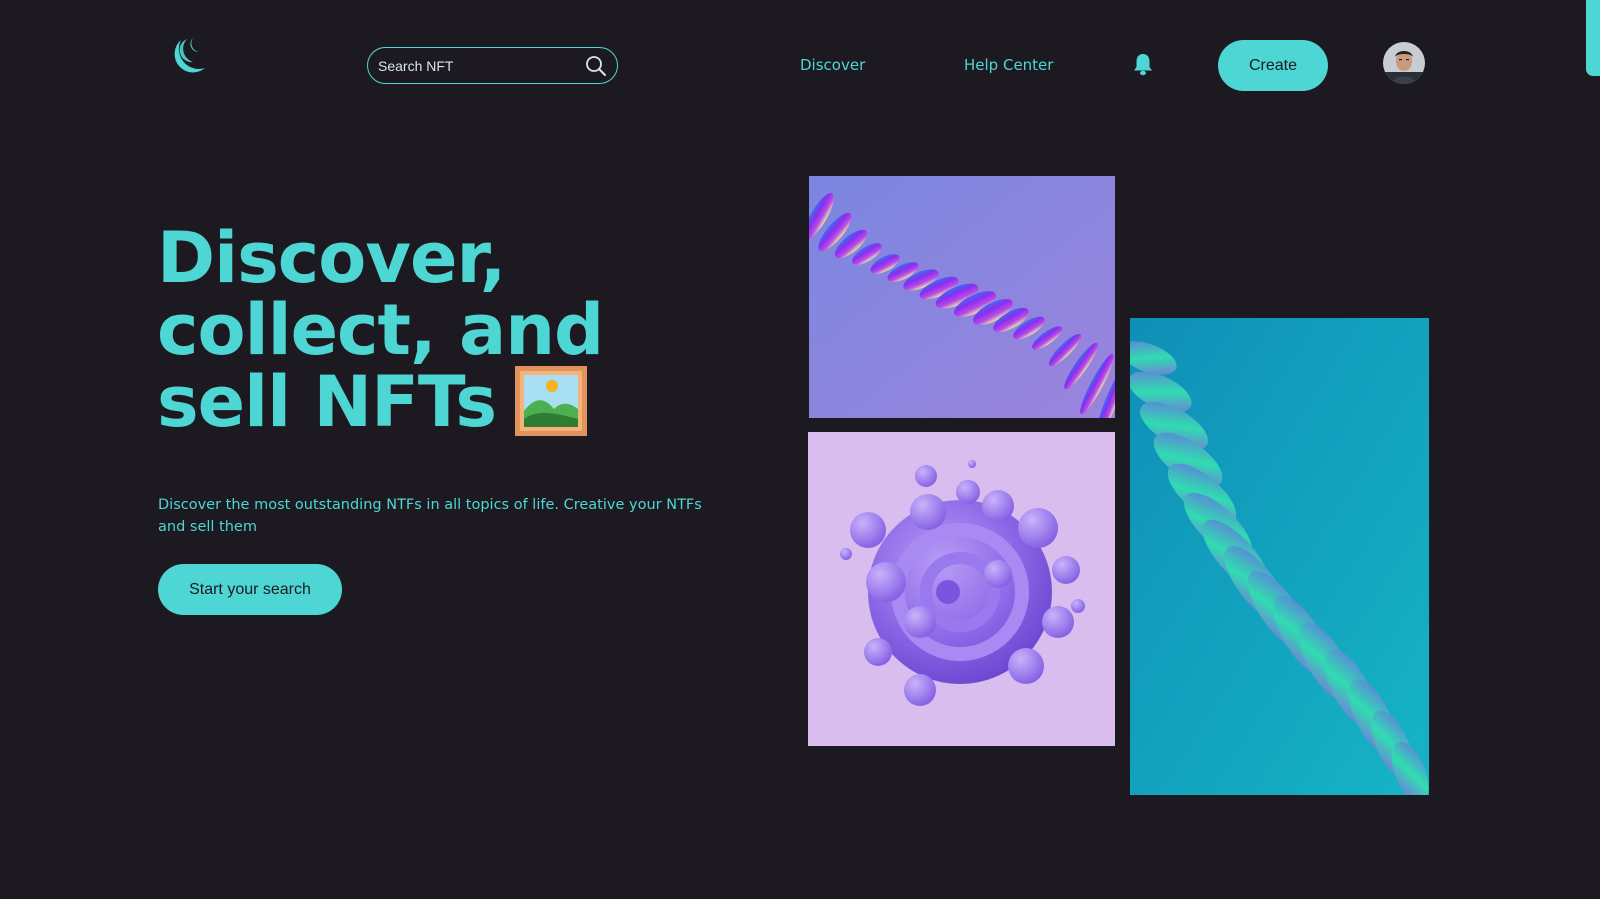  Describe the element at coordinates (961, 589) in the screenshot. I see `purple-sphere-art` at that location.